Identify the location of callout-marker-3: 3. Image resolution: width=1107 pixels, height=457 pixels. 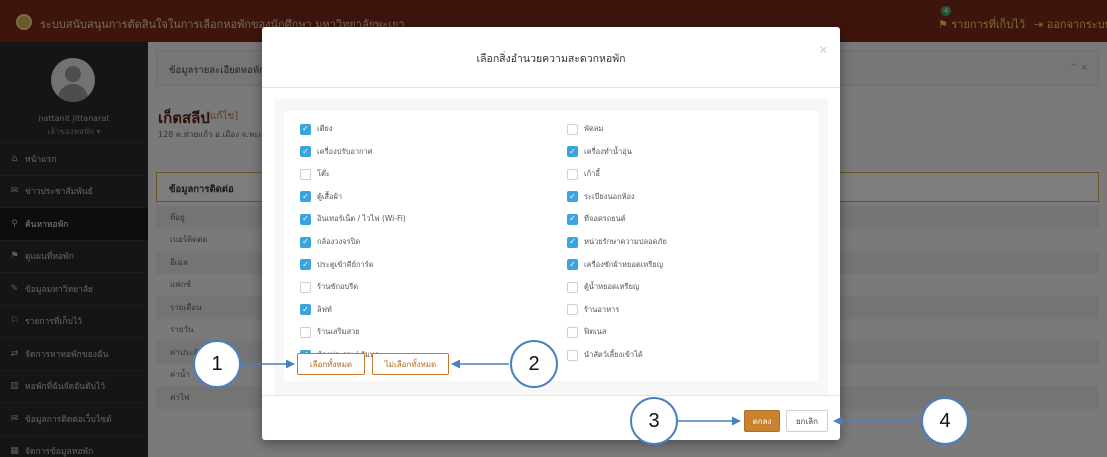
(654, 421).